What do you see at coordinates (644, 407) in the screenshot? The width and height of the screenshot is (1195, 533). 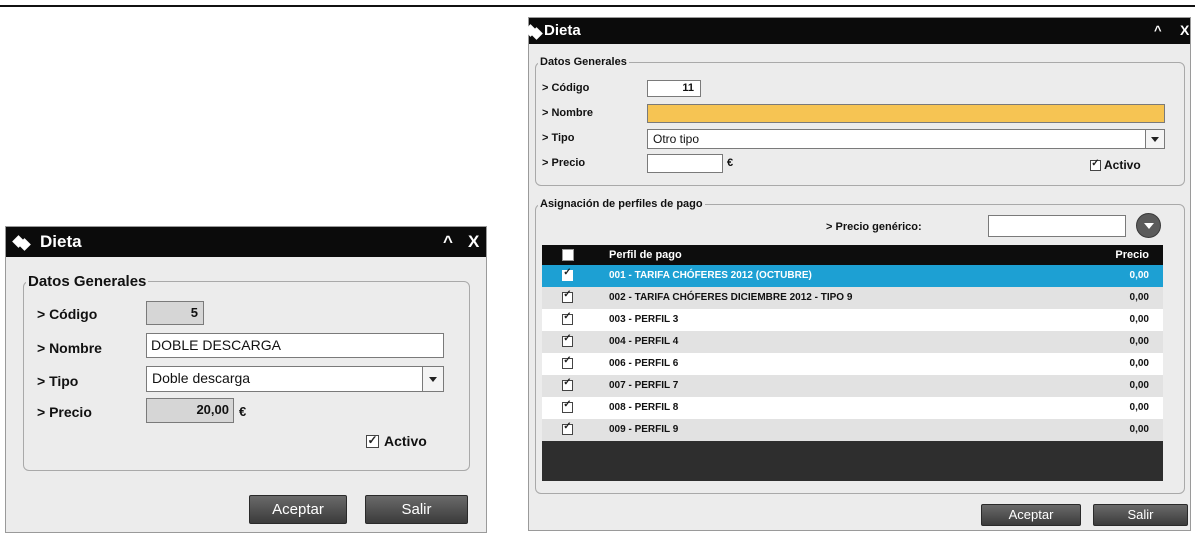 I see `row-perfil: 008 - PERFIL 8` at bounding box center [644, 407].